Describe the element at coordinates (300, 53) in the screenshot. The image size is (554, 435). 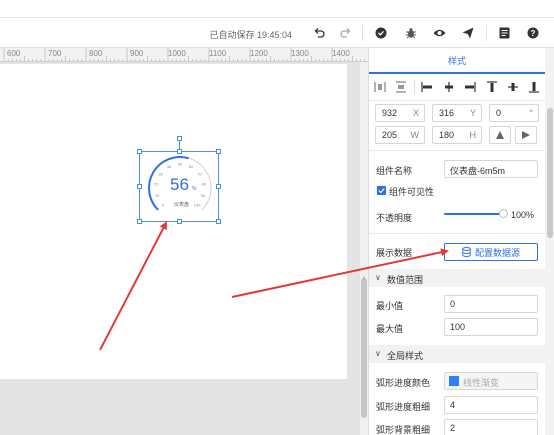
I see `ruler-label: 1300` at that location.